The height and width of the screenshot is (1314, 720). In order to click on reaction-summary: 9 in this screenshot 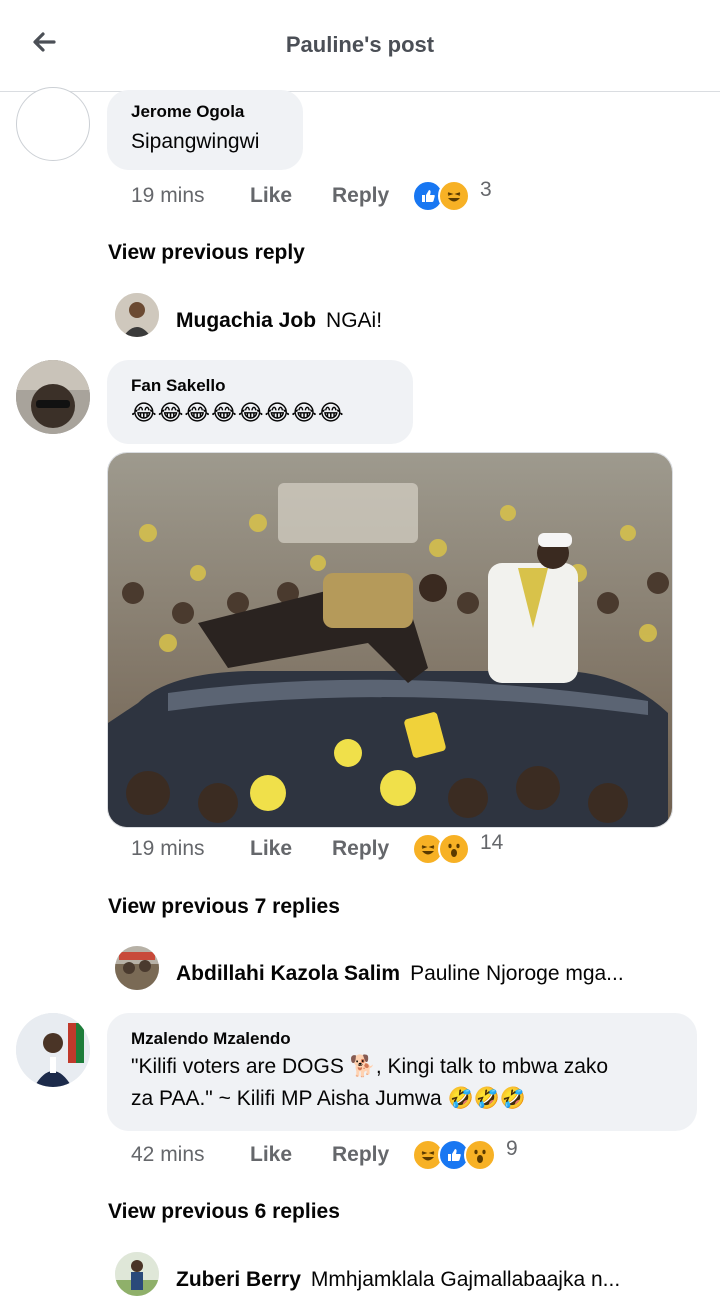, I will do `click(465, 1154)`.